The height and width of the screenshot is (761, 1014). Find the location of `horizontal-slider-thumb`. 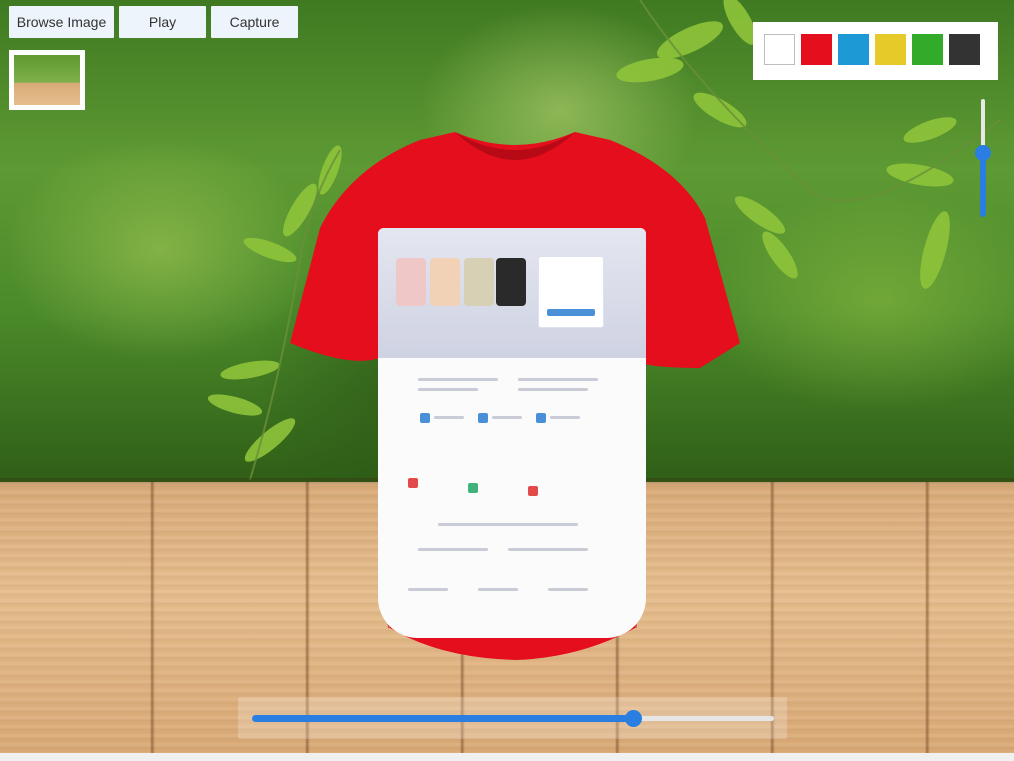

horizontal-slider-thumb is located at coordinates (633, 718).